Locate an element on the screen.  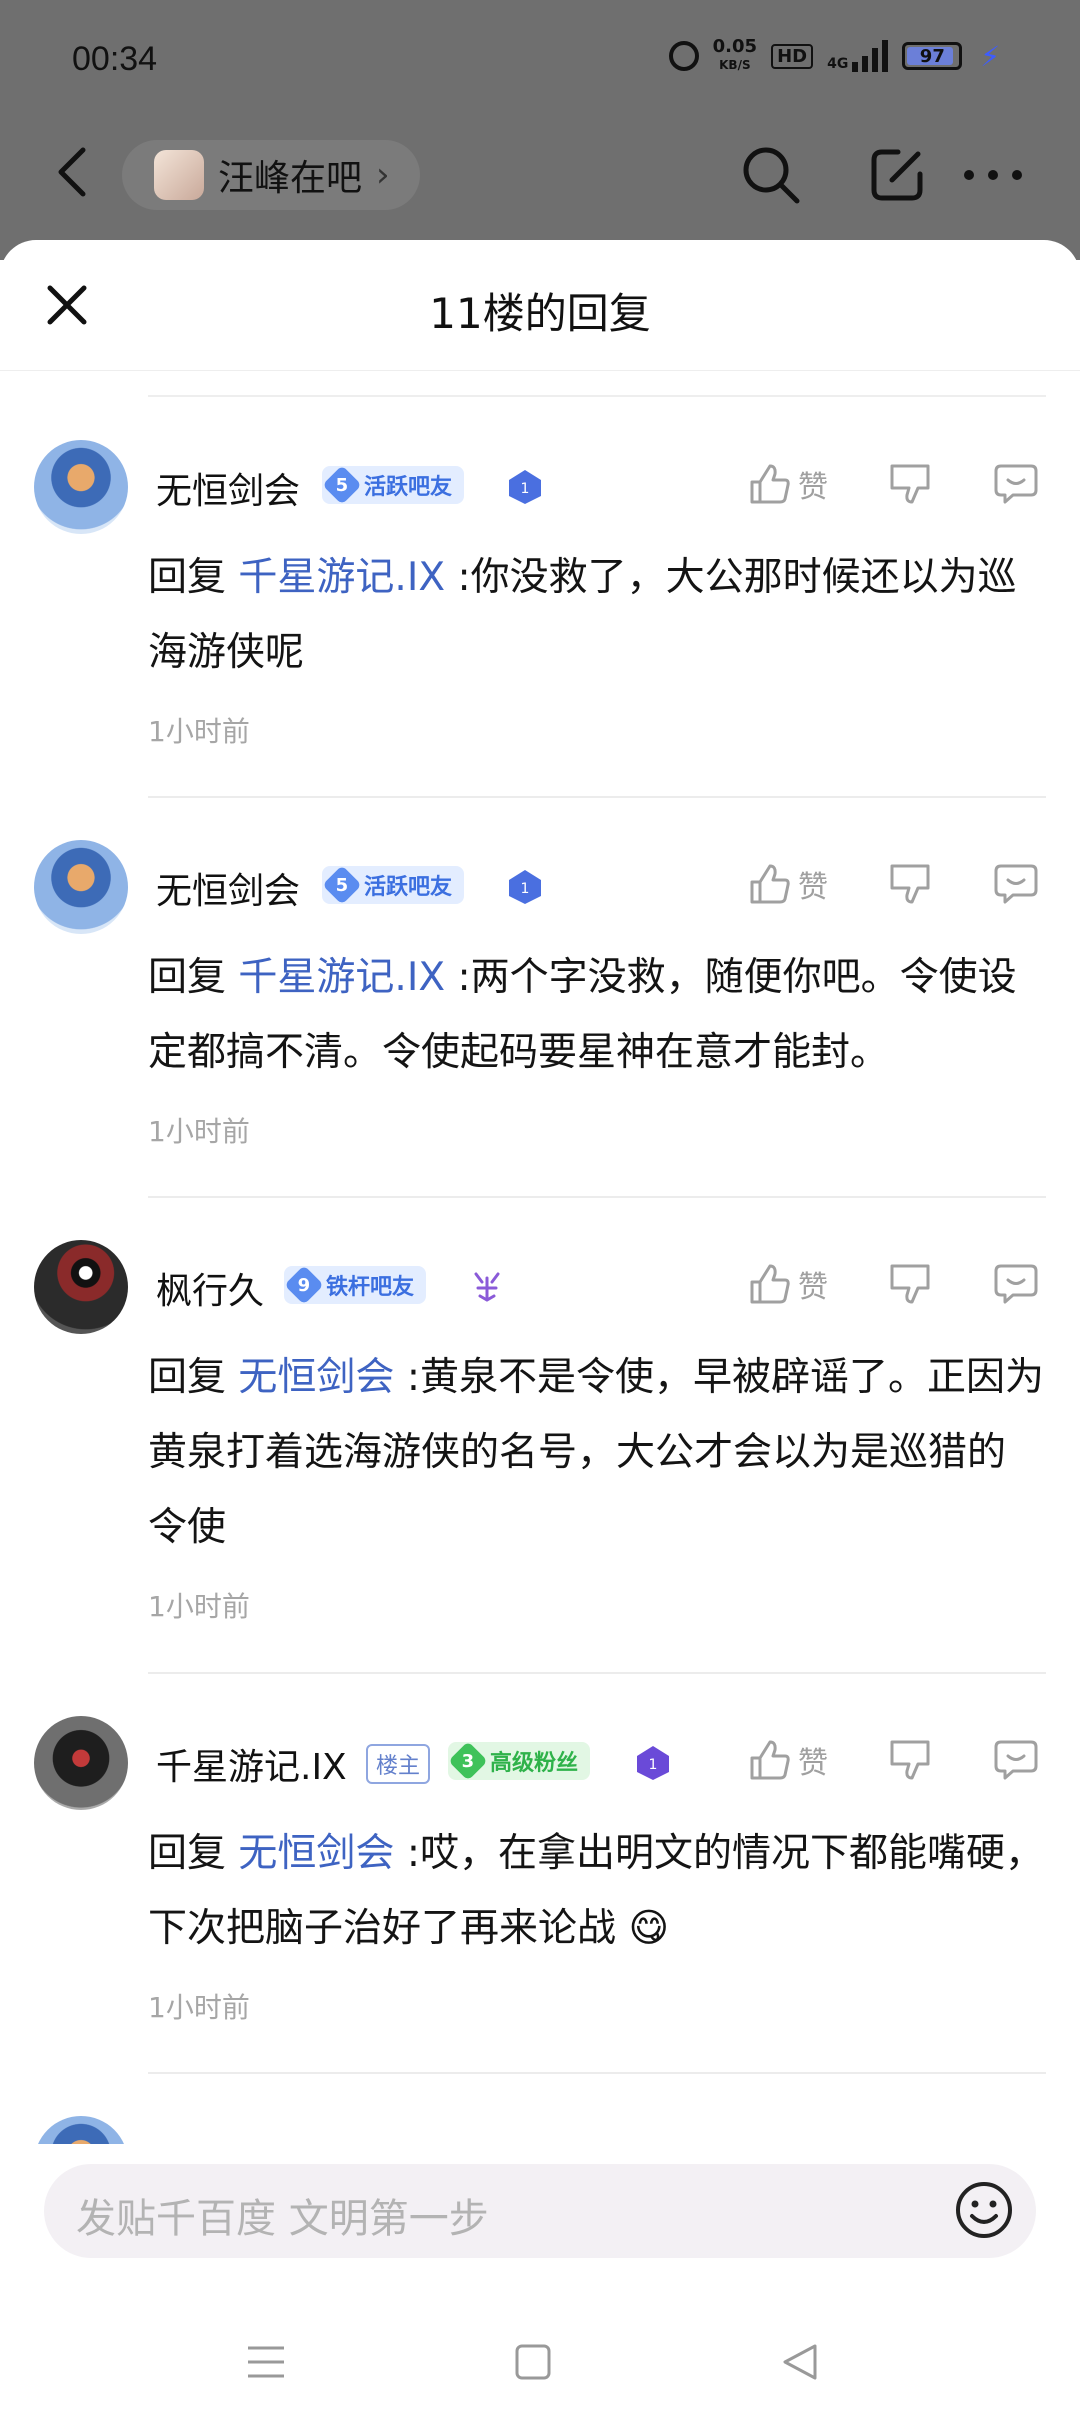
chevron-right-icon: › is located at coordinates (383, 175).